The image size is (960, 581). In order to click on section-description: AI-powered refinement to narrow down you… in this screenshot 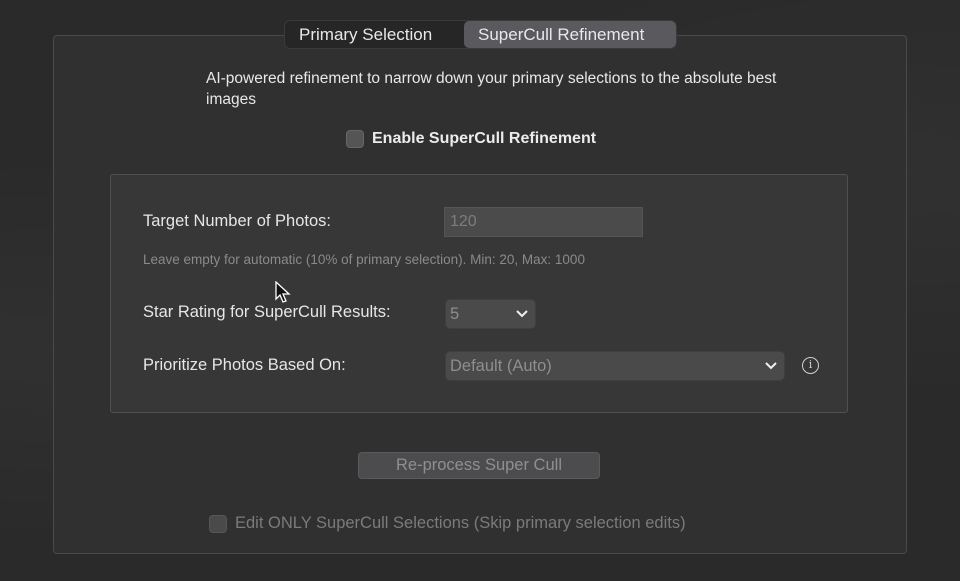, I will do `click(491, 89)`.